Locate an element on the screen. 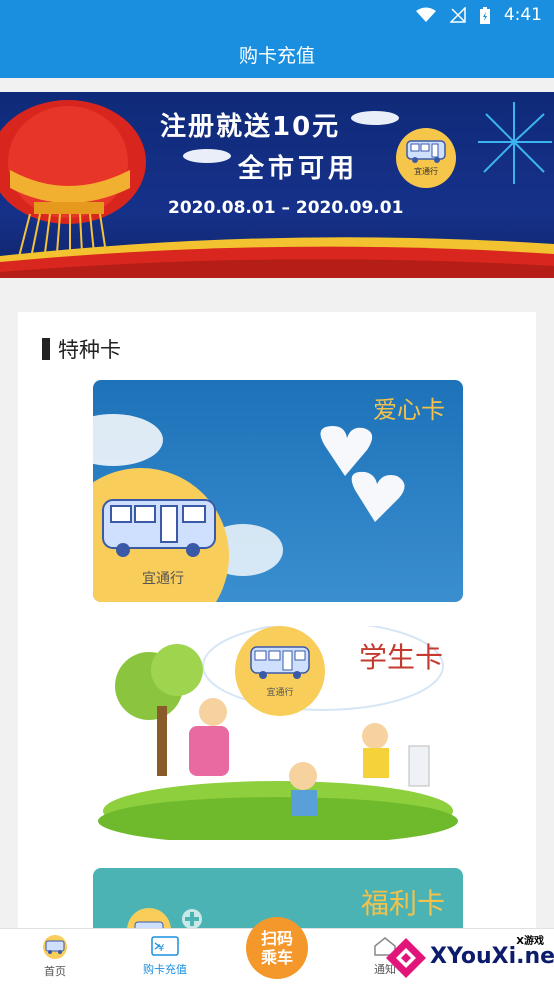 The height and width of the screenshot is (986, 554). love-card-badge-text: 宜通行 is located at coordinates (163, 579).